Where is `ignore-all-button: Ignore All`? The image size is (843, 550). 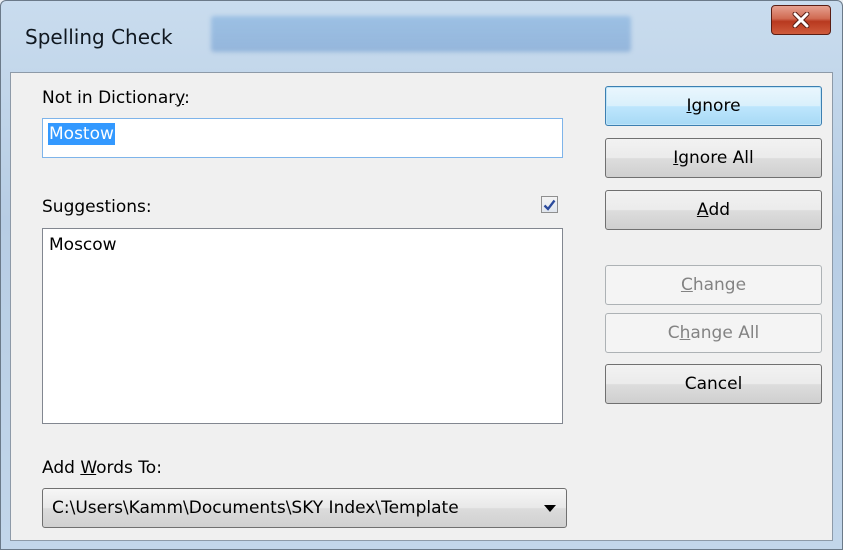
ignore-all-button: Ignore All is located at coordinates (713, 158).